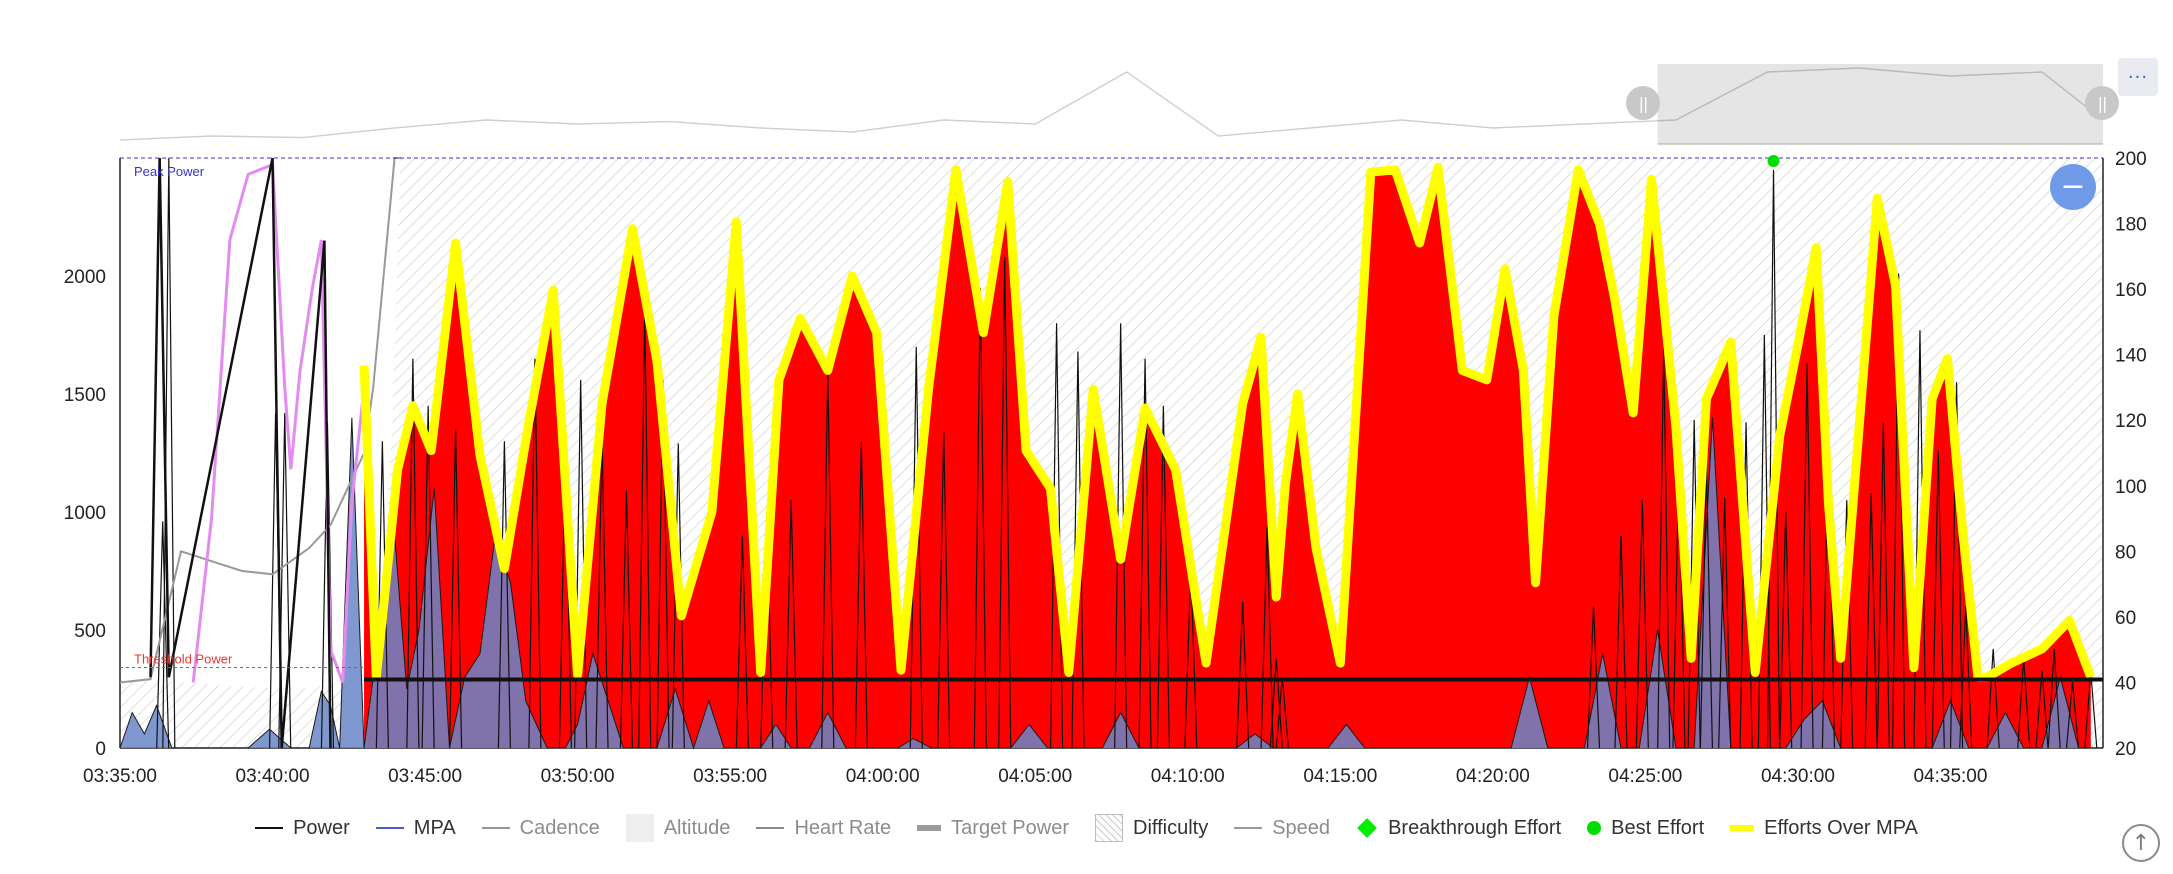 The width and height of the screenshot is (2173, 874). I want to click on y-tick-label-right: 120, so click(2131, 421).